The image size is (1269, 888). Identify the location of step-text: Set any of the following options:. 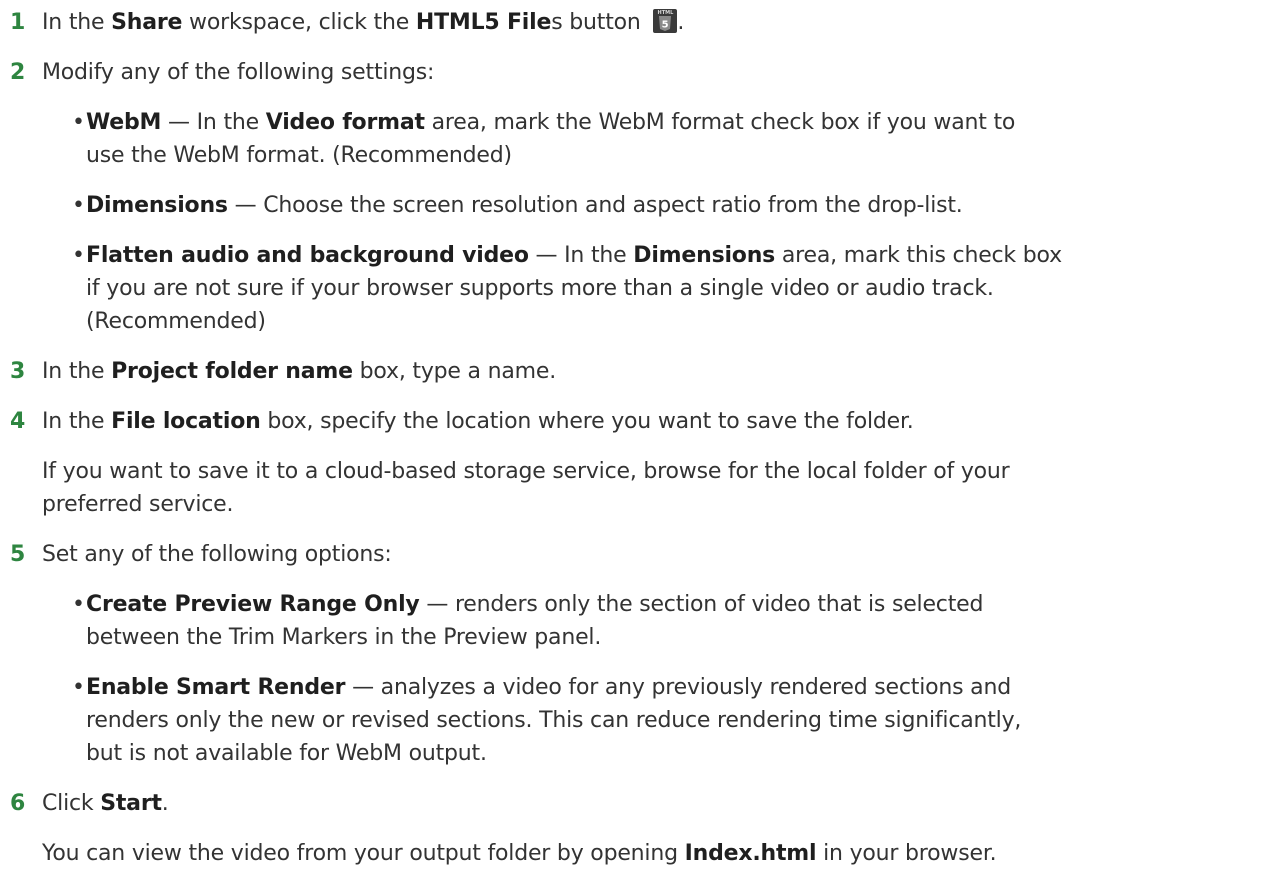
(217, 554).